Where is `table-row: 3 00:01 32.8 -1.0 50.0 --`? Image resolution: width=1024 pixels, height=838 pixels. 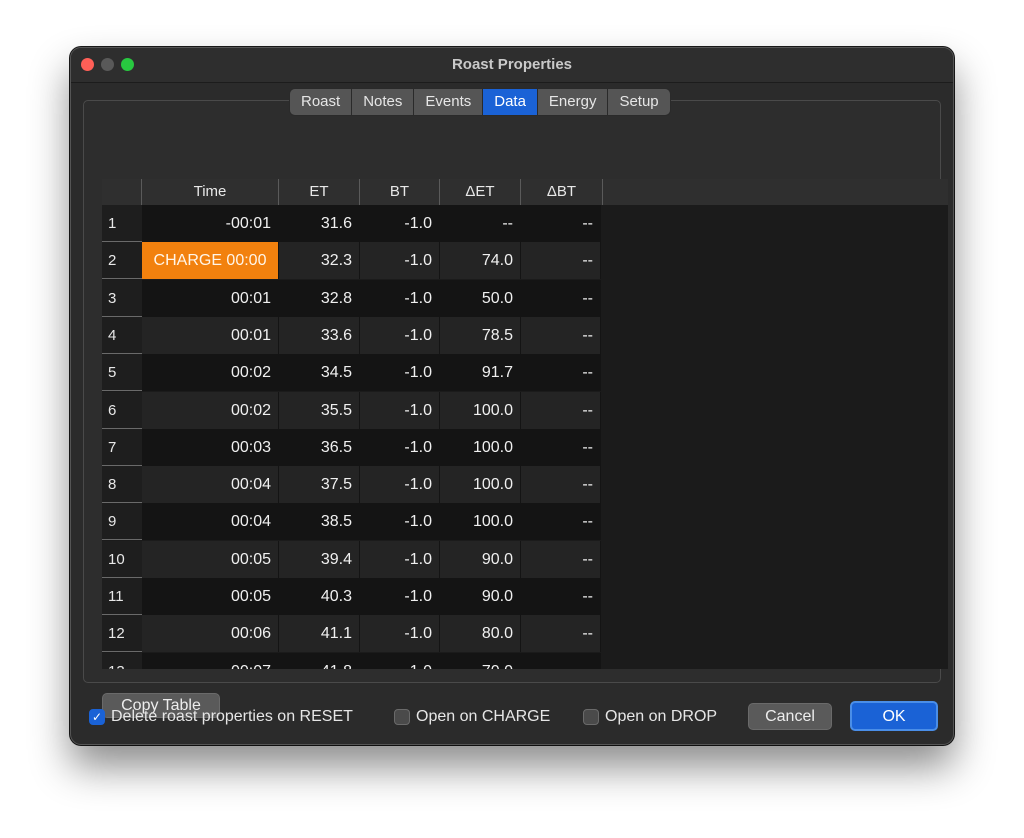 table-row: 3 00:01 32.8 -1.0 50.0 -- is located at coordinates (351, 298).